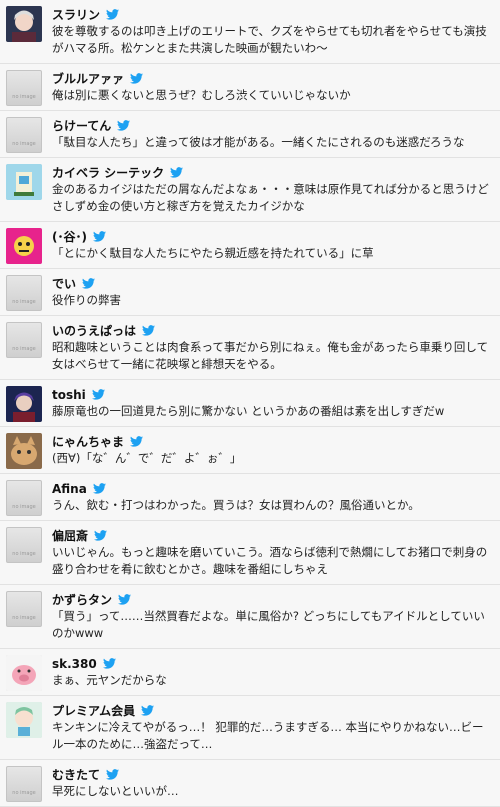  I want to click on user-name: sk.380, so click(74, 664).